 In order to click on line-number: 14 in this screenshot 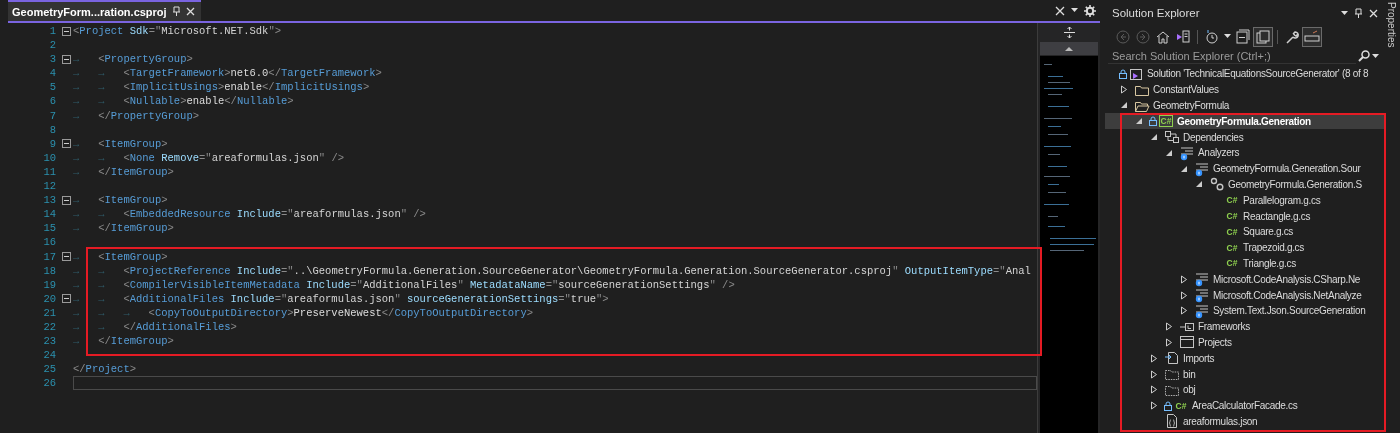, I will do `click(49, 214)`.